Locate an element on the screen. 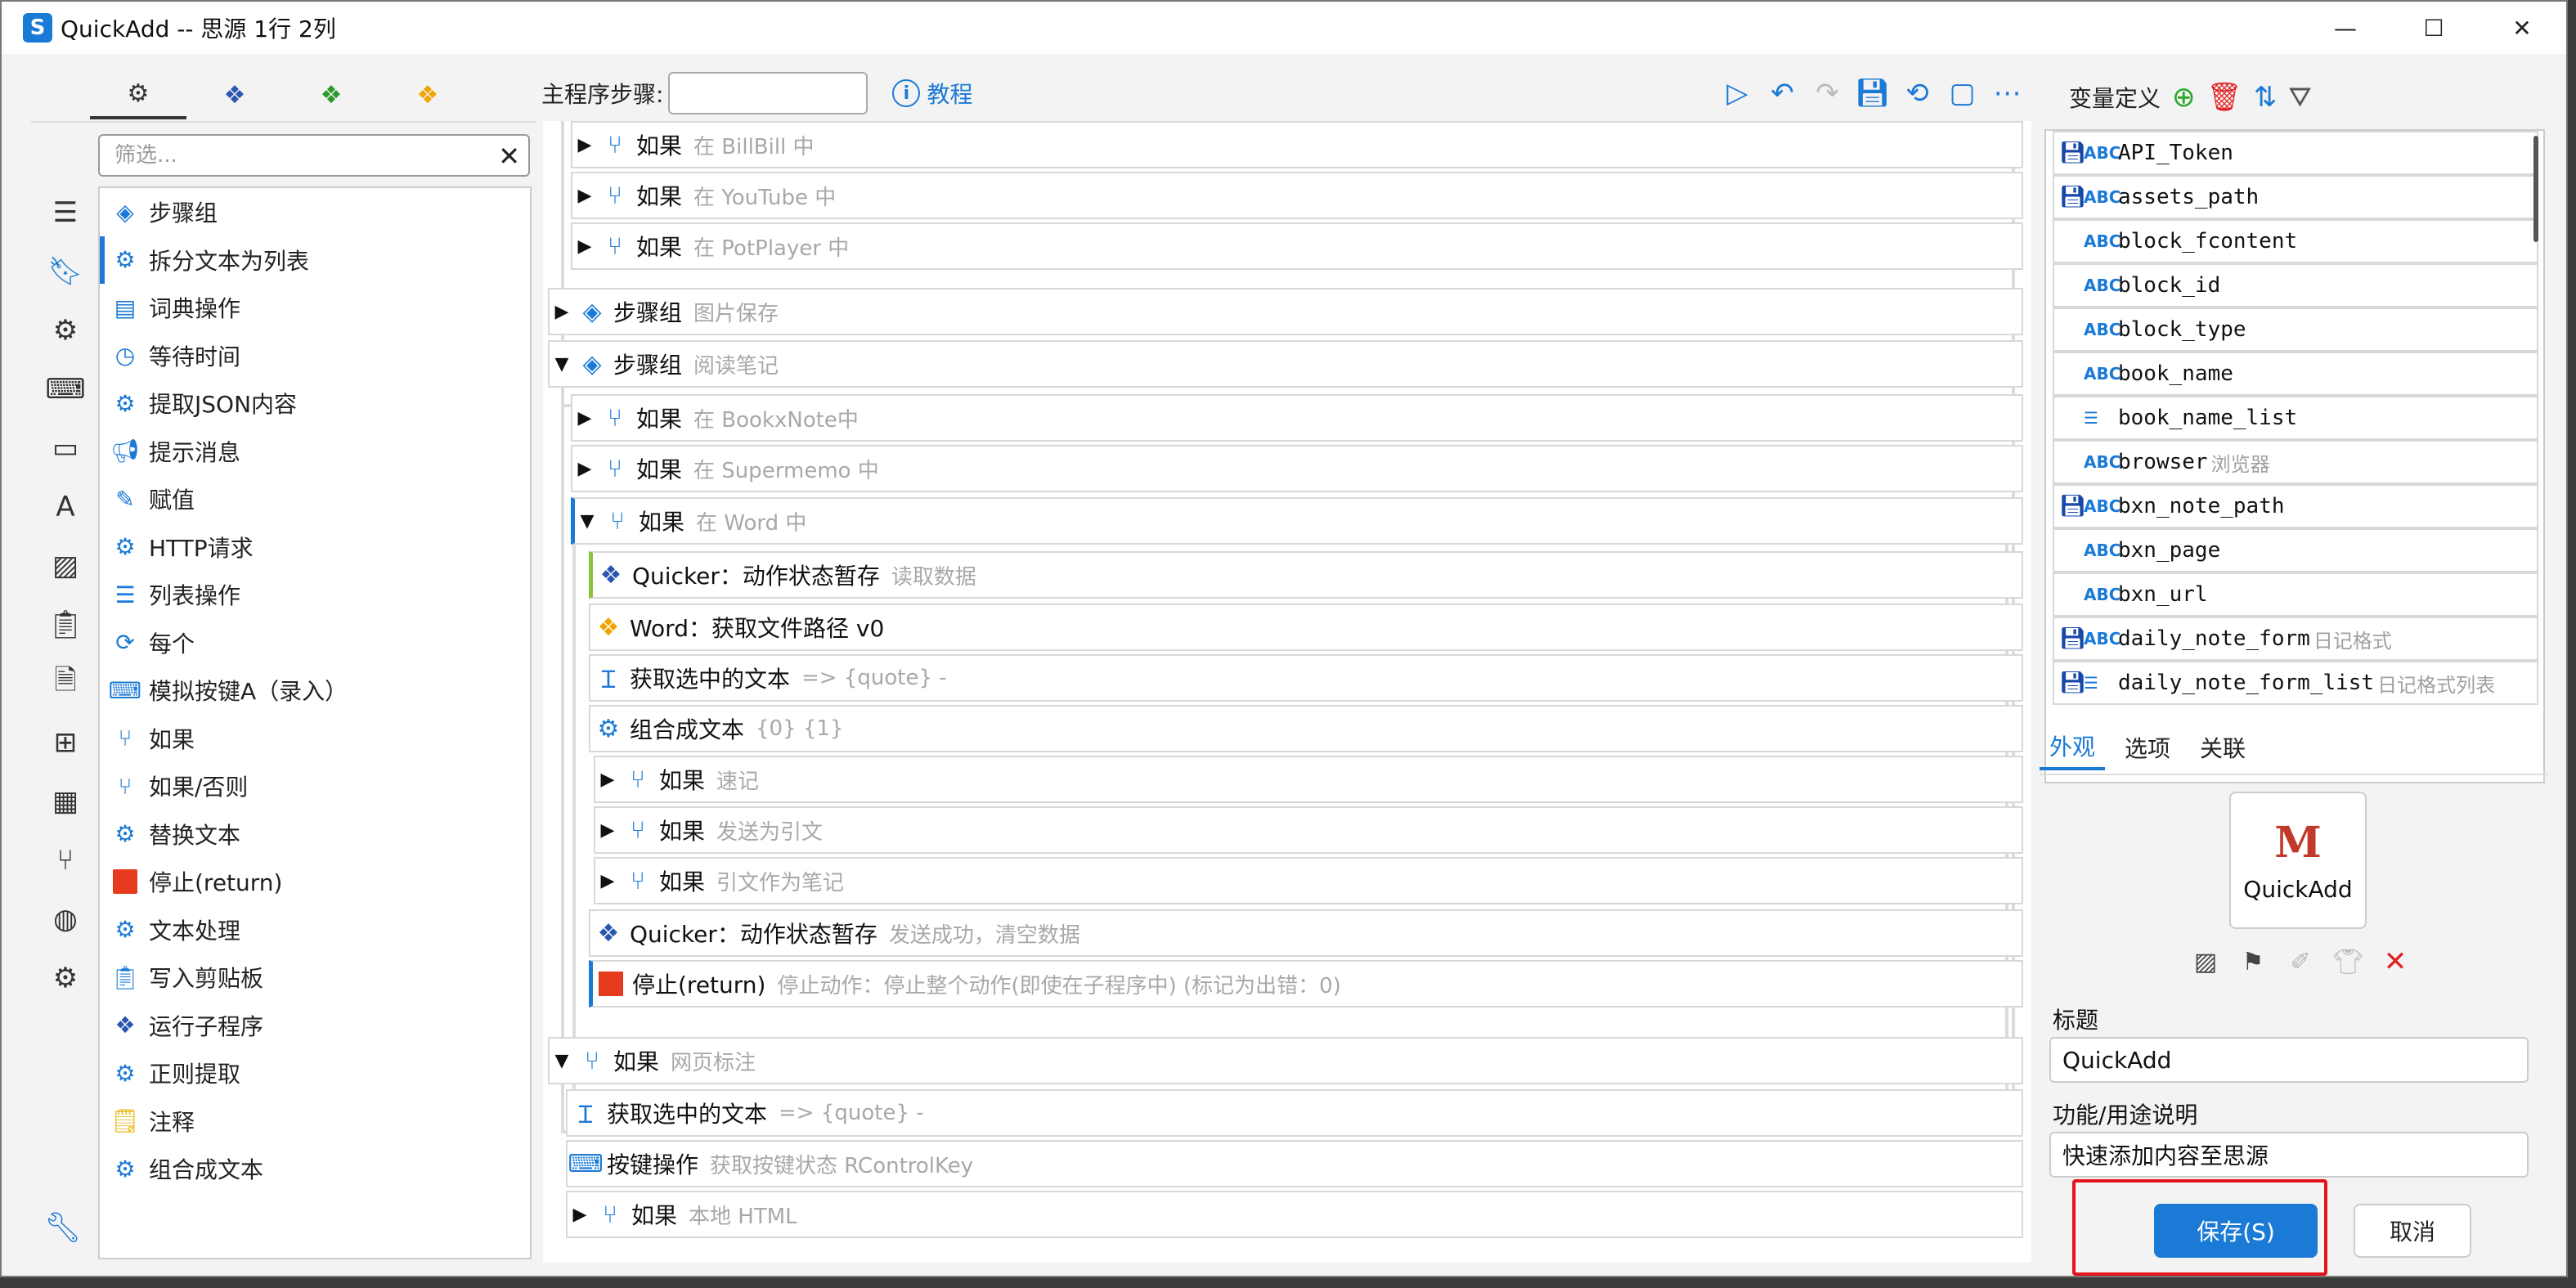 The image size is (2576, 1288). list-item: 🗒︎ 注释 is located at coordinates (315, 1121).